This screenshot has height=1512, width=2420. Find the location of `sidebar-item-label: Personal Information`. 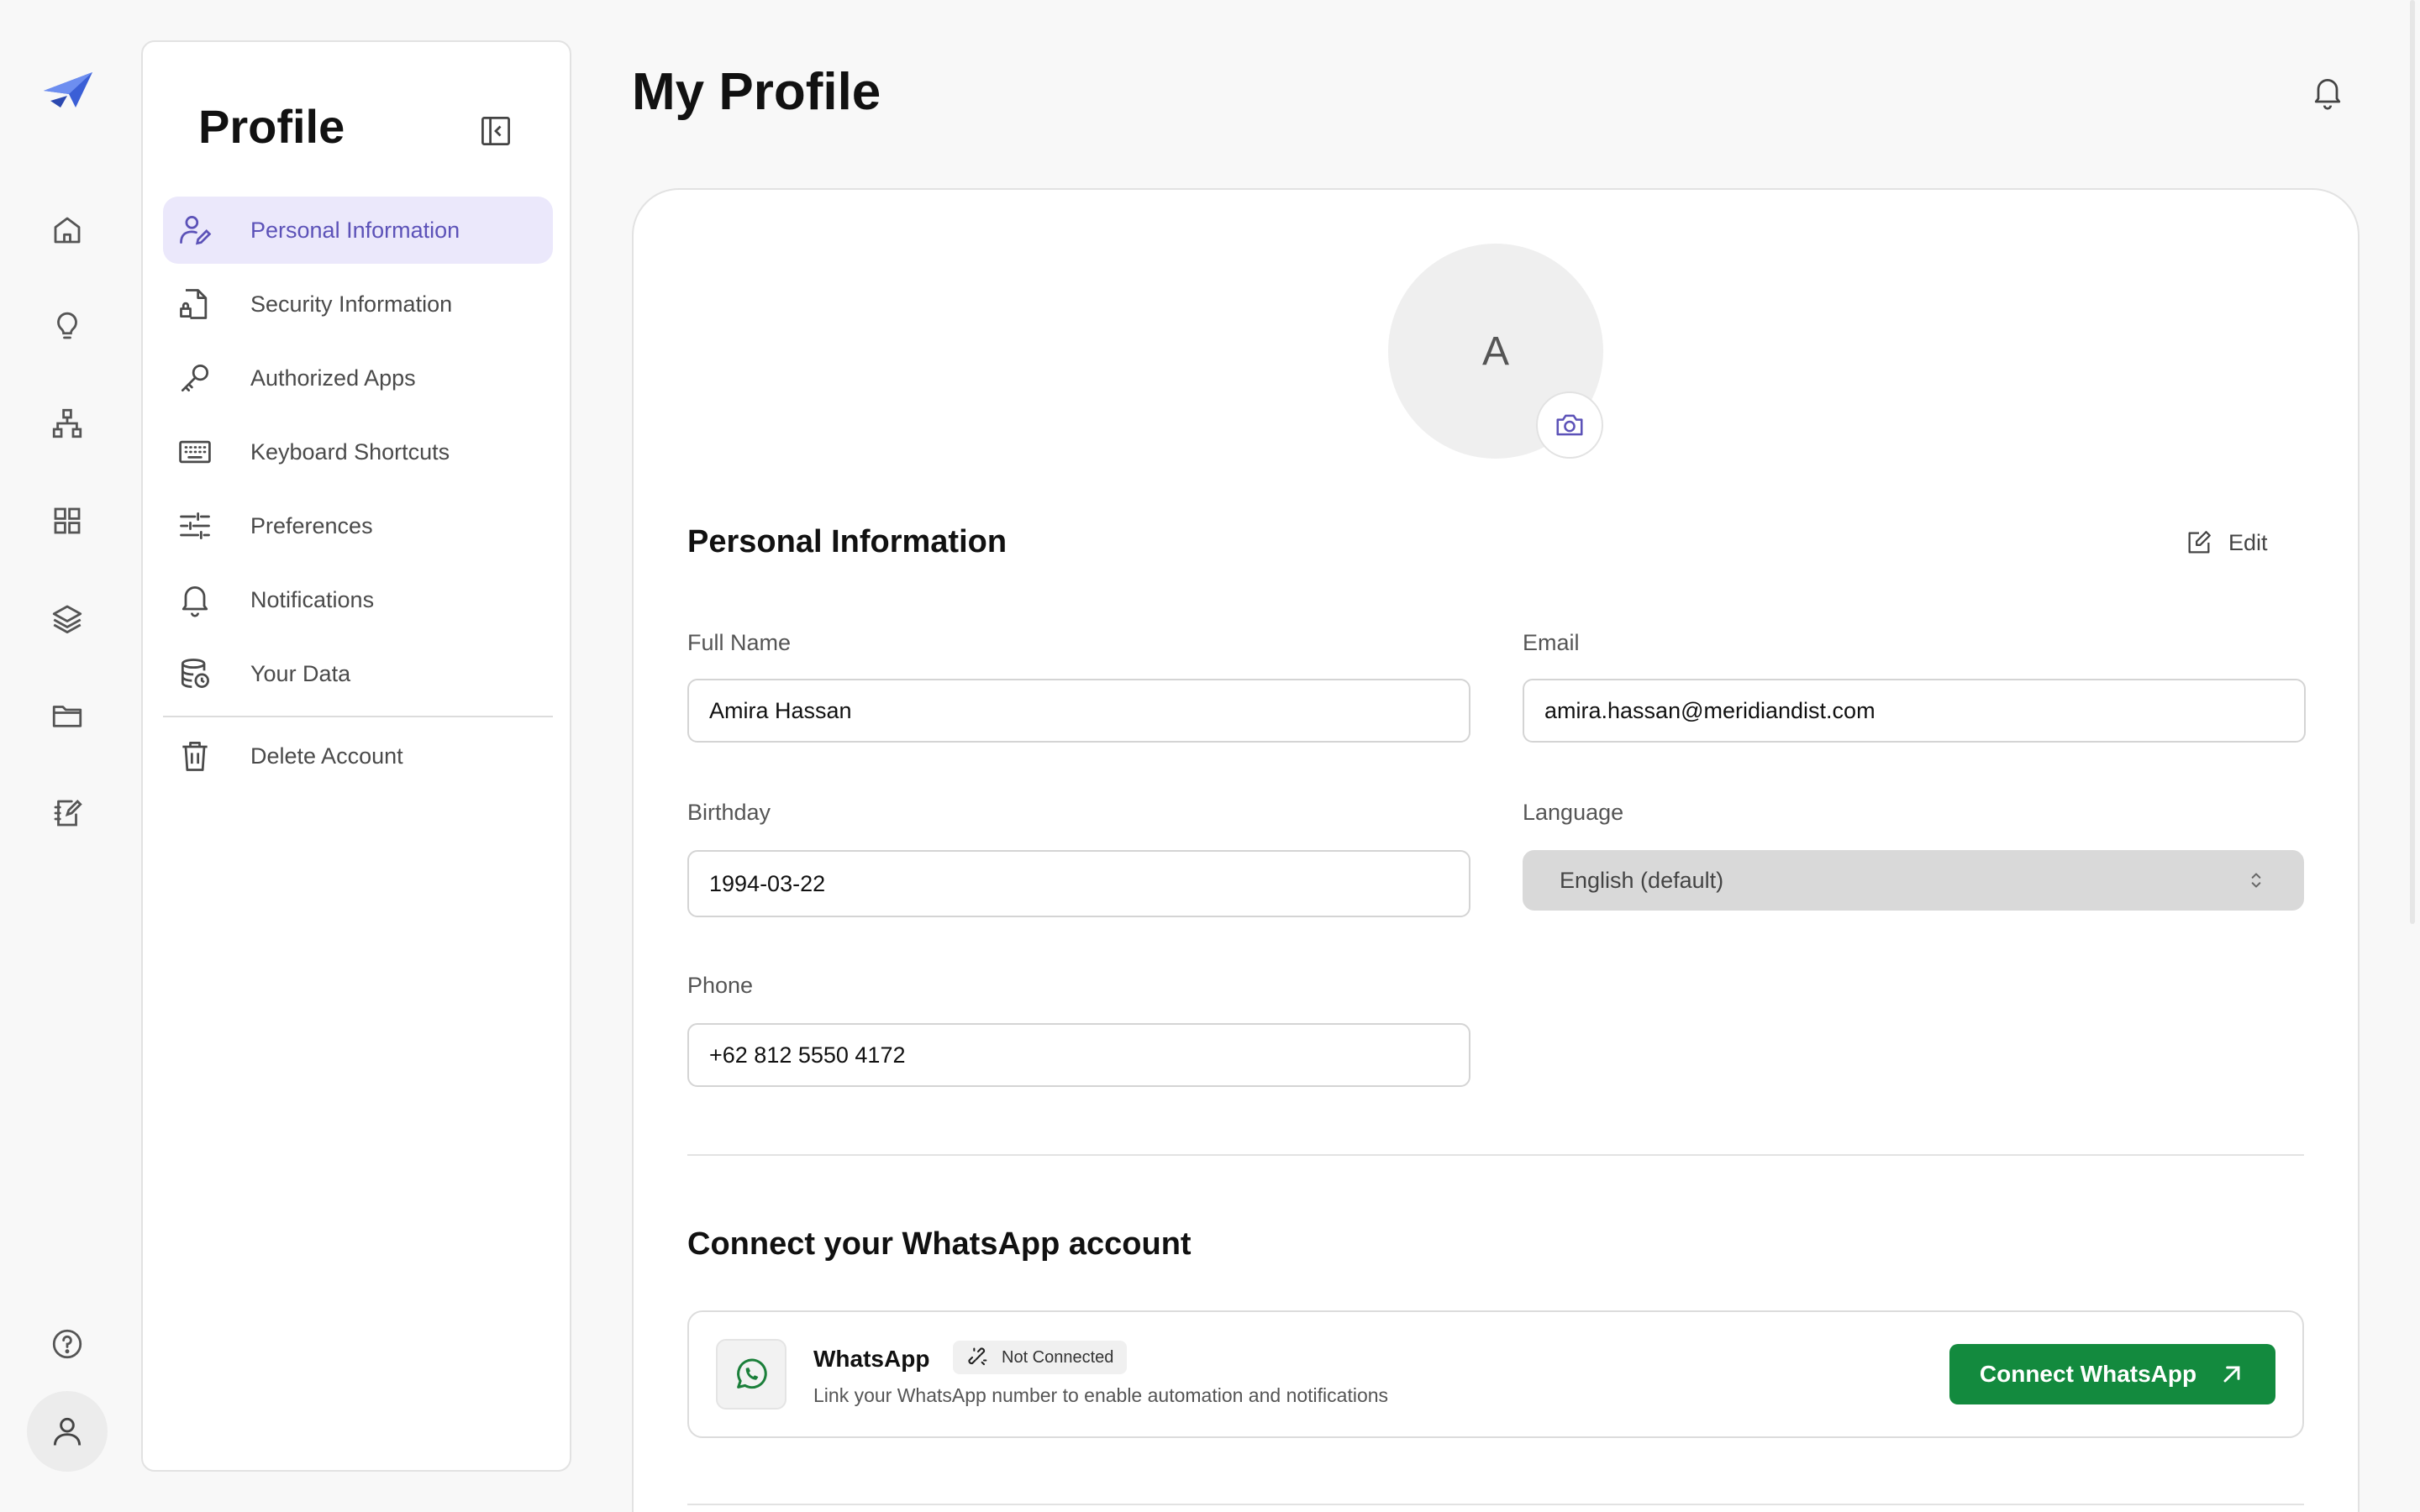

sidebar-item-label: Personal Information is located at coordinates (355, 230).